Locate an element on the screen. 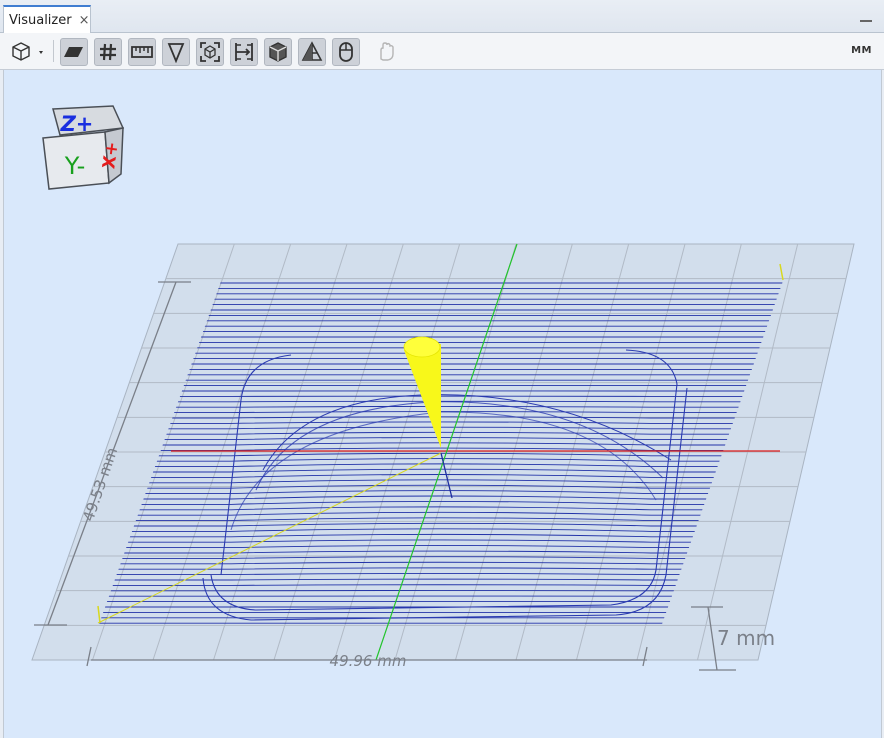 The height and width of the screenshot is (738, 884). minimize-icon is located at coordinates (866, 16).